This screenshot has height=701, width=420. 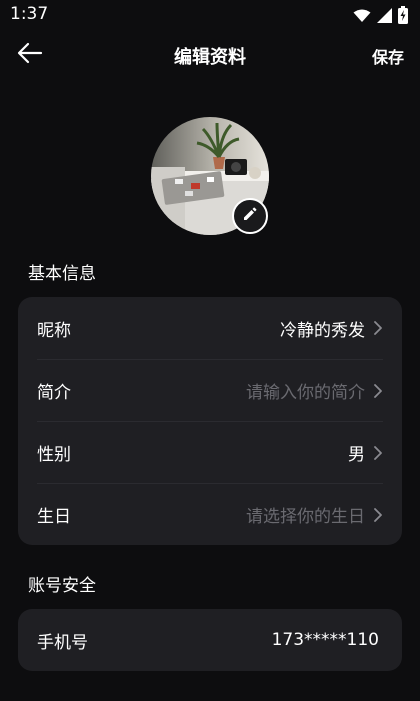 What do you see at coordinates (54, 517) in the screenshot?
I see `birthday-label: 生日` at bounding box center [54, 517].